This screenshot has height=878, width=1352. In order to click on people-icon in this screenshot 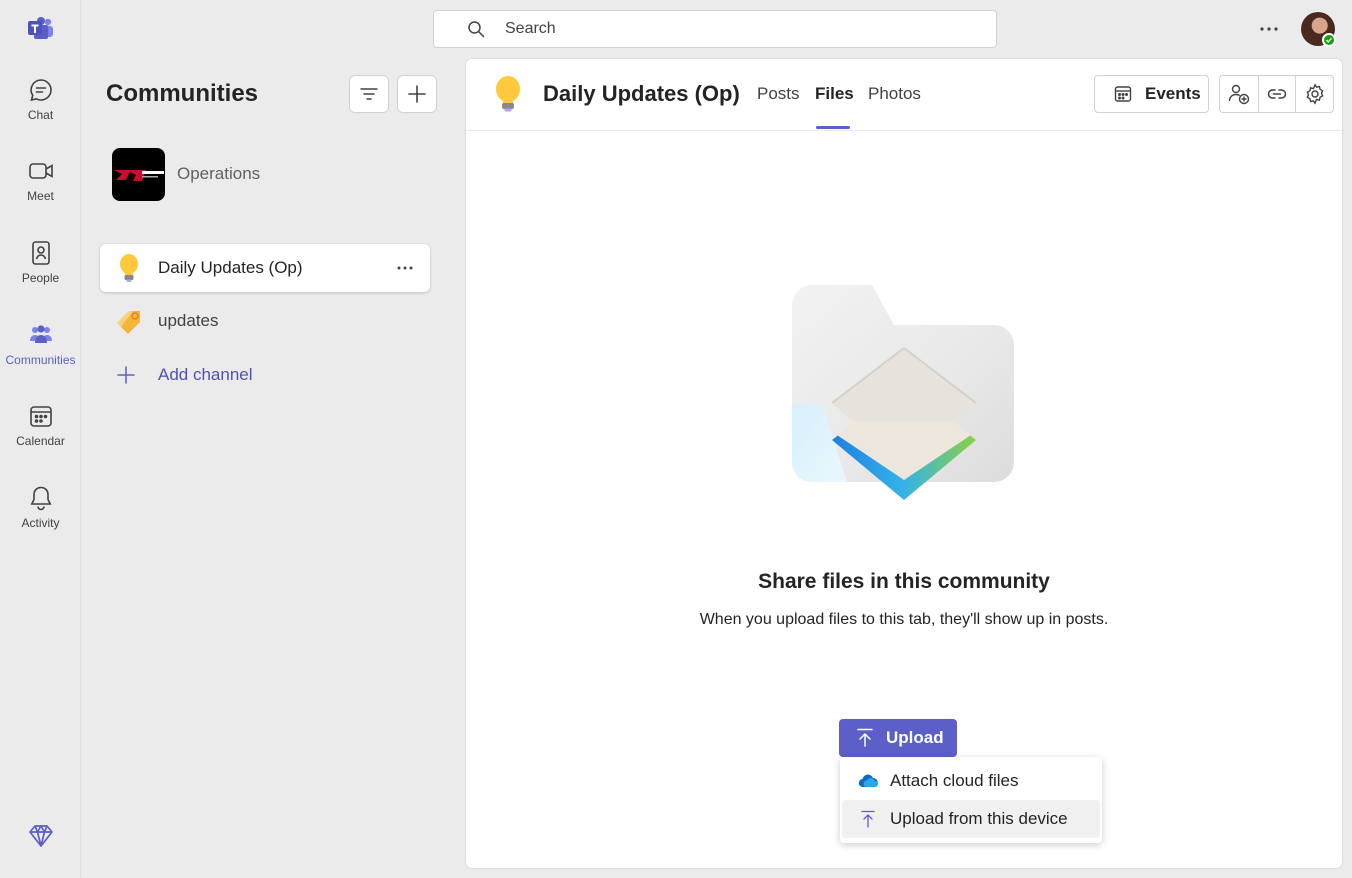, I will do `click(40, 253)`.